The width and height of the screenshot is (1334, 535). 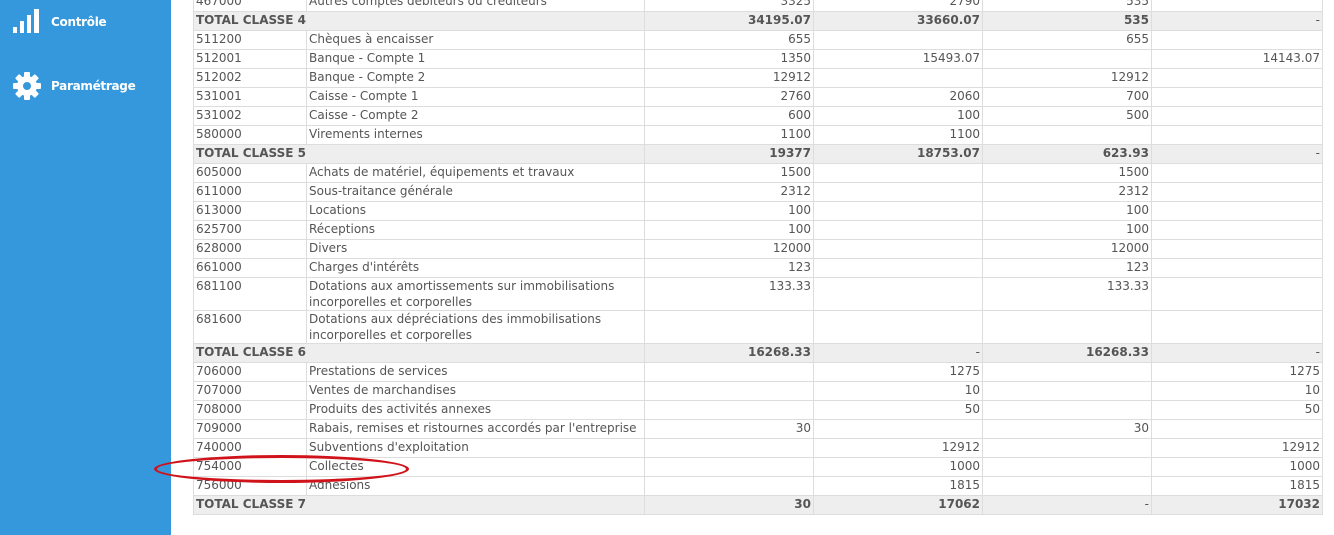 What do you see at coordinates (898, 154) in the screenshot?
I see `amount-cell-2: 18753.07` at bounding box center [898, 154].